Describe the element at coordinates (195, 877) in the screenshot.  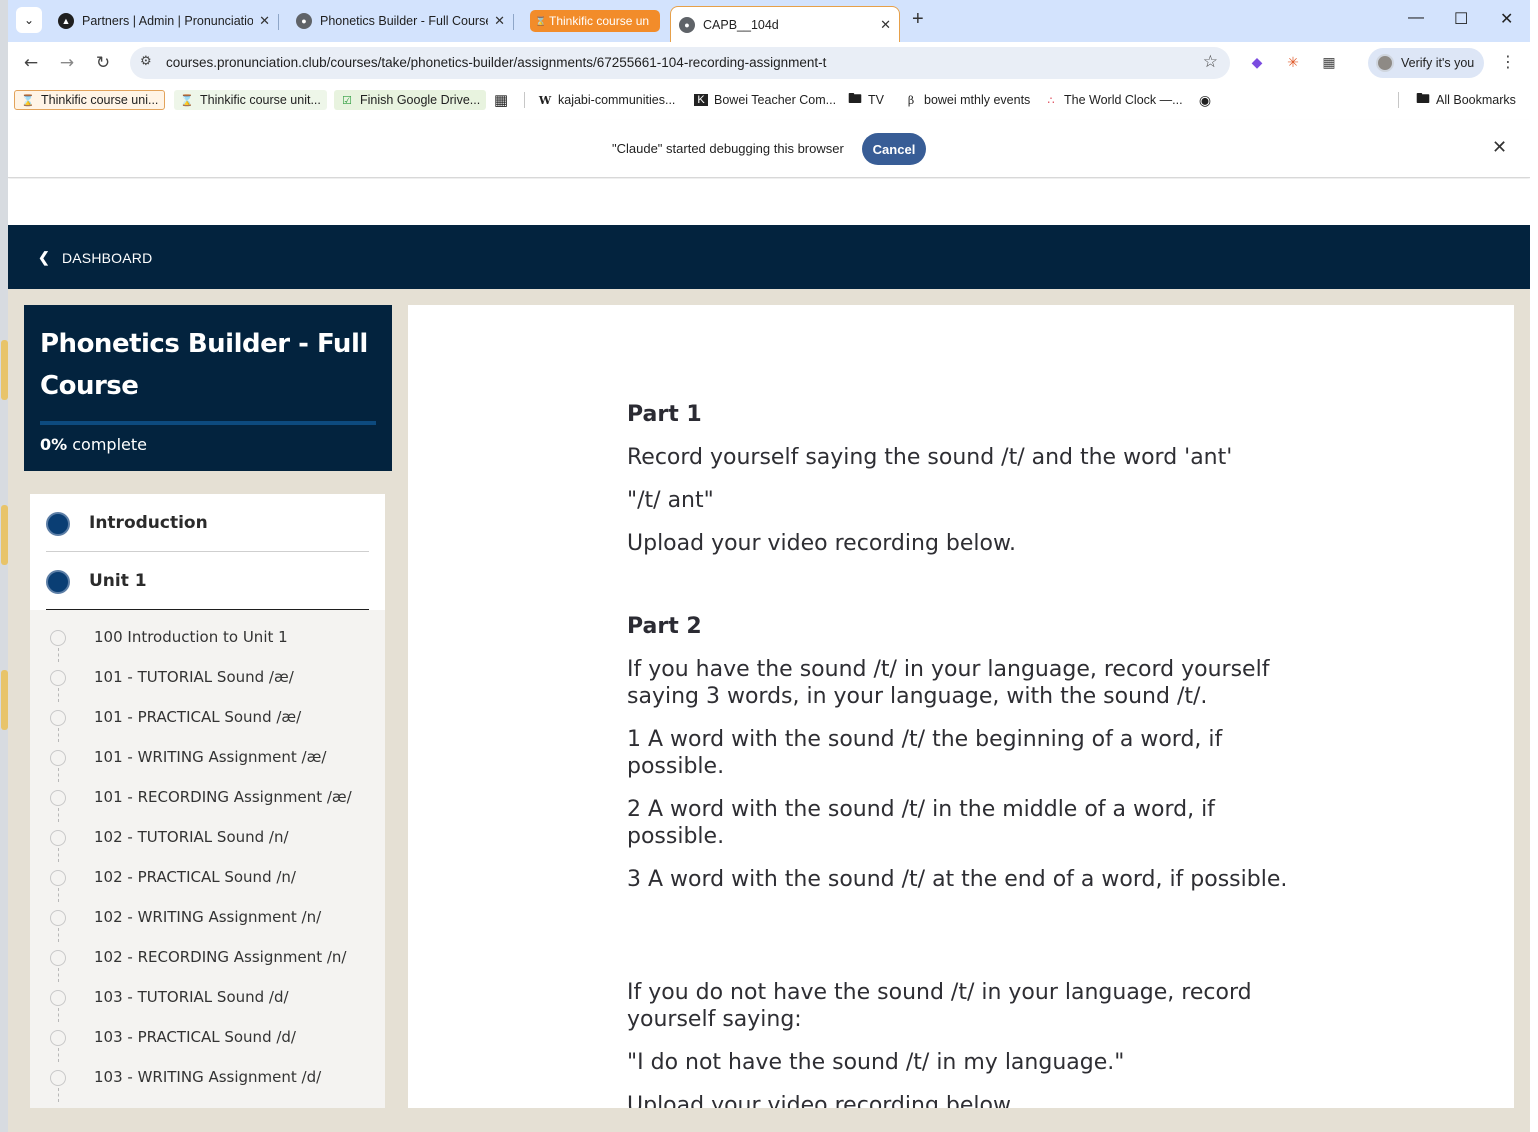
I see `lesson-title: 102 - PRACTICAL Sound /n/` at that location.